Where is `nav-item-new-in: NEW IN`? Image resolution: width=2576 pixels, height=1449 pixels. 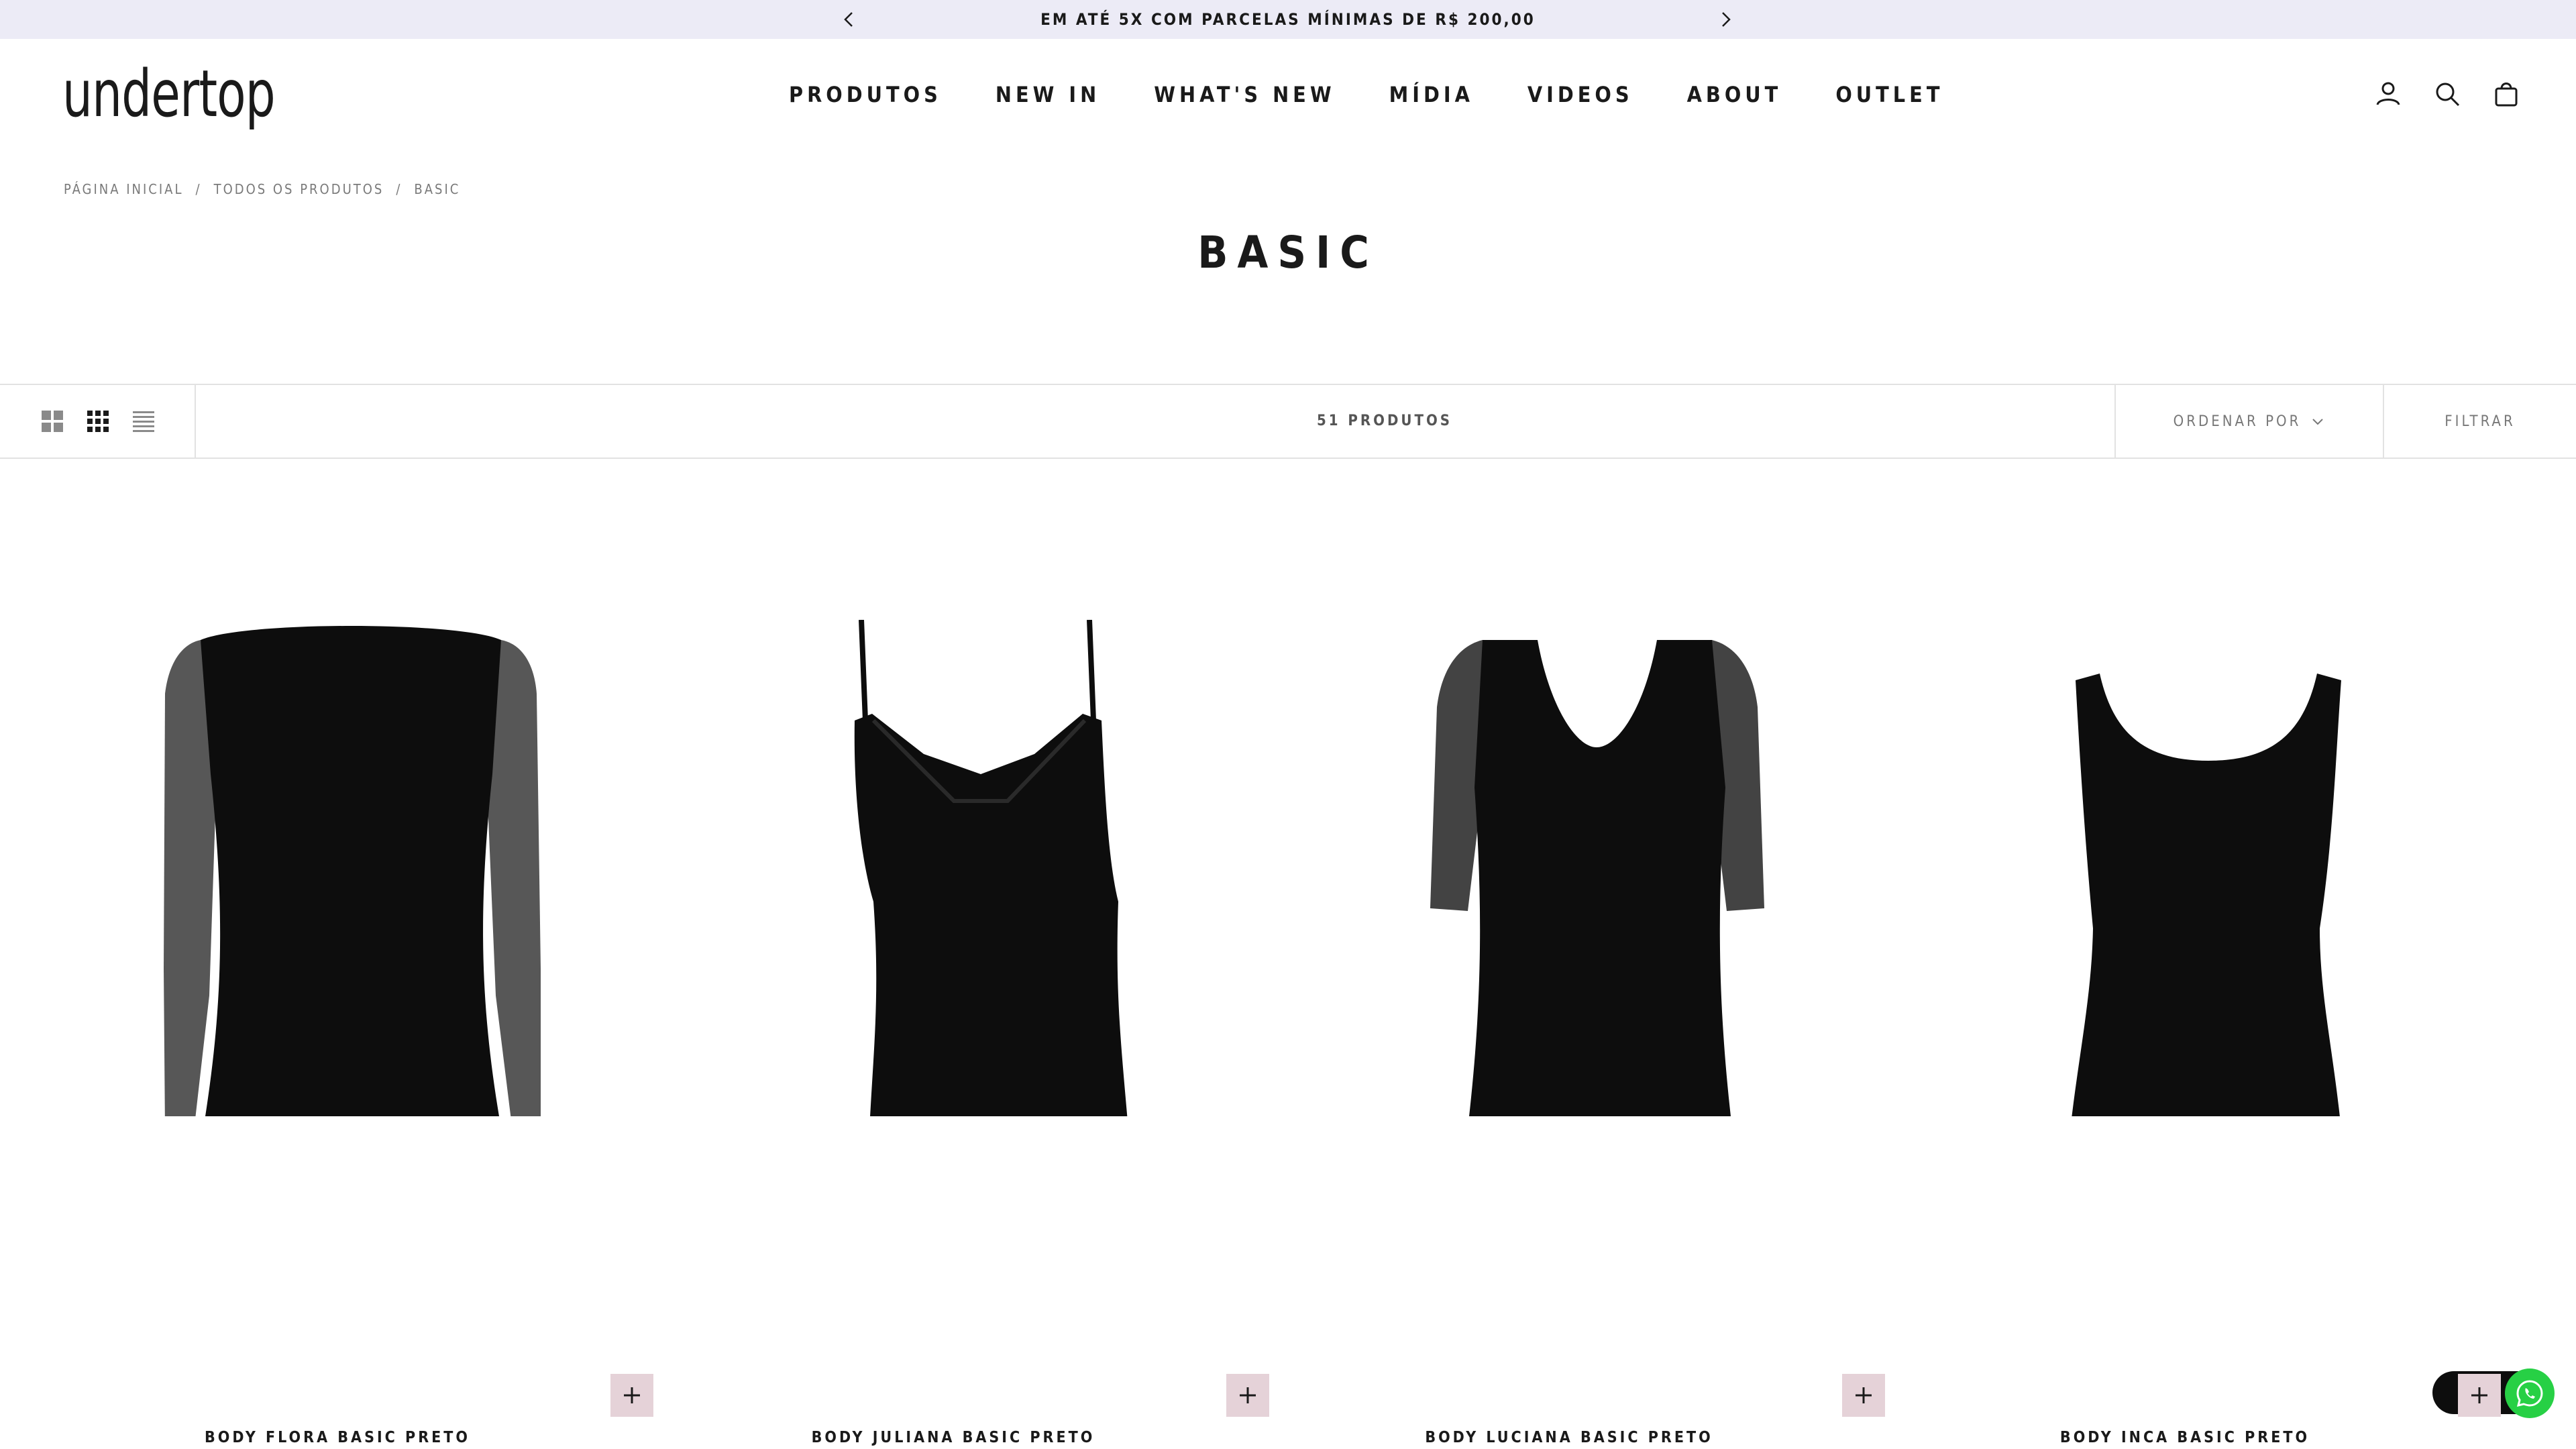 nav-item-new-in: NEW IN is located at coordinates (1048, 94).